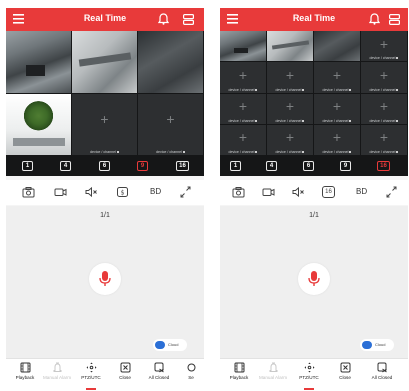  I want to click on page-indicator: 1/1, so click(314, 215).